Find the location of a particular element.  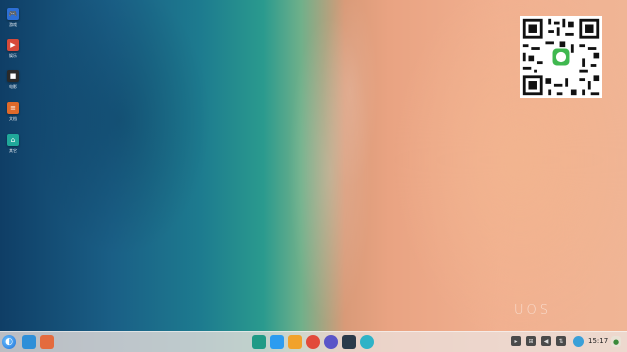

desktop-icon-glyph: ≡ is located at coordinates (13, 108).